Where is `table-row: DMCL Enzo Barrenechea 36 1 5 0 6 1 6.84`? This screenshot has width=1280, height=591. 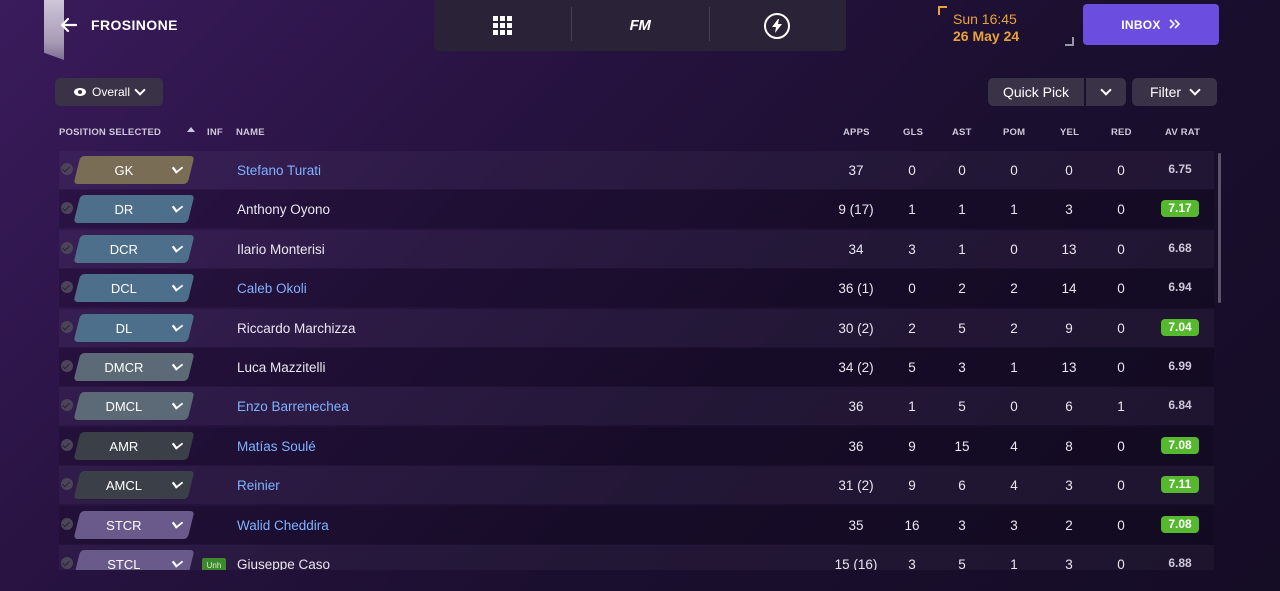
table-row: DMCL Enzo Barrenechea 36 1 5 0 6 1 6.84 is located at coordinates (636, 406).